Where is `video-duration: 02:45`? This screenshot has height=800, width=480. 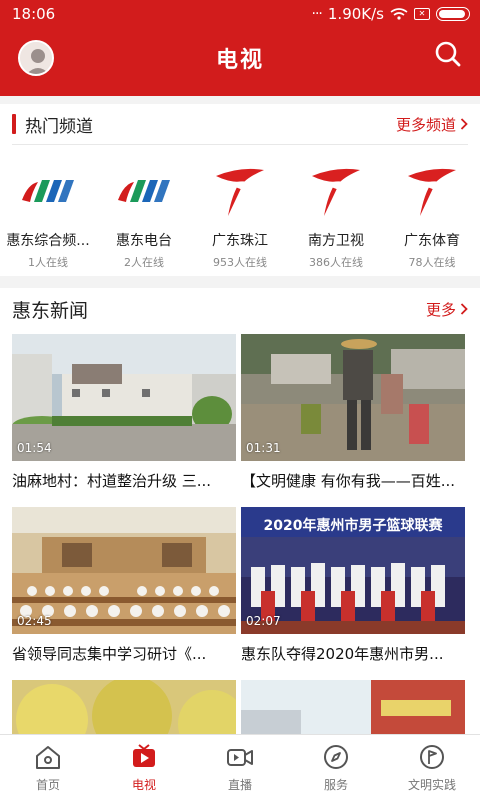 video-duration: 02:45 is located at coordinates (34, 621).